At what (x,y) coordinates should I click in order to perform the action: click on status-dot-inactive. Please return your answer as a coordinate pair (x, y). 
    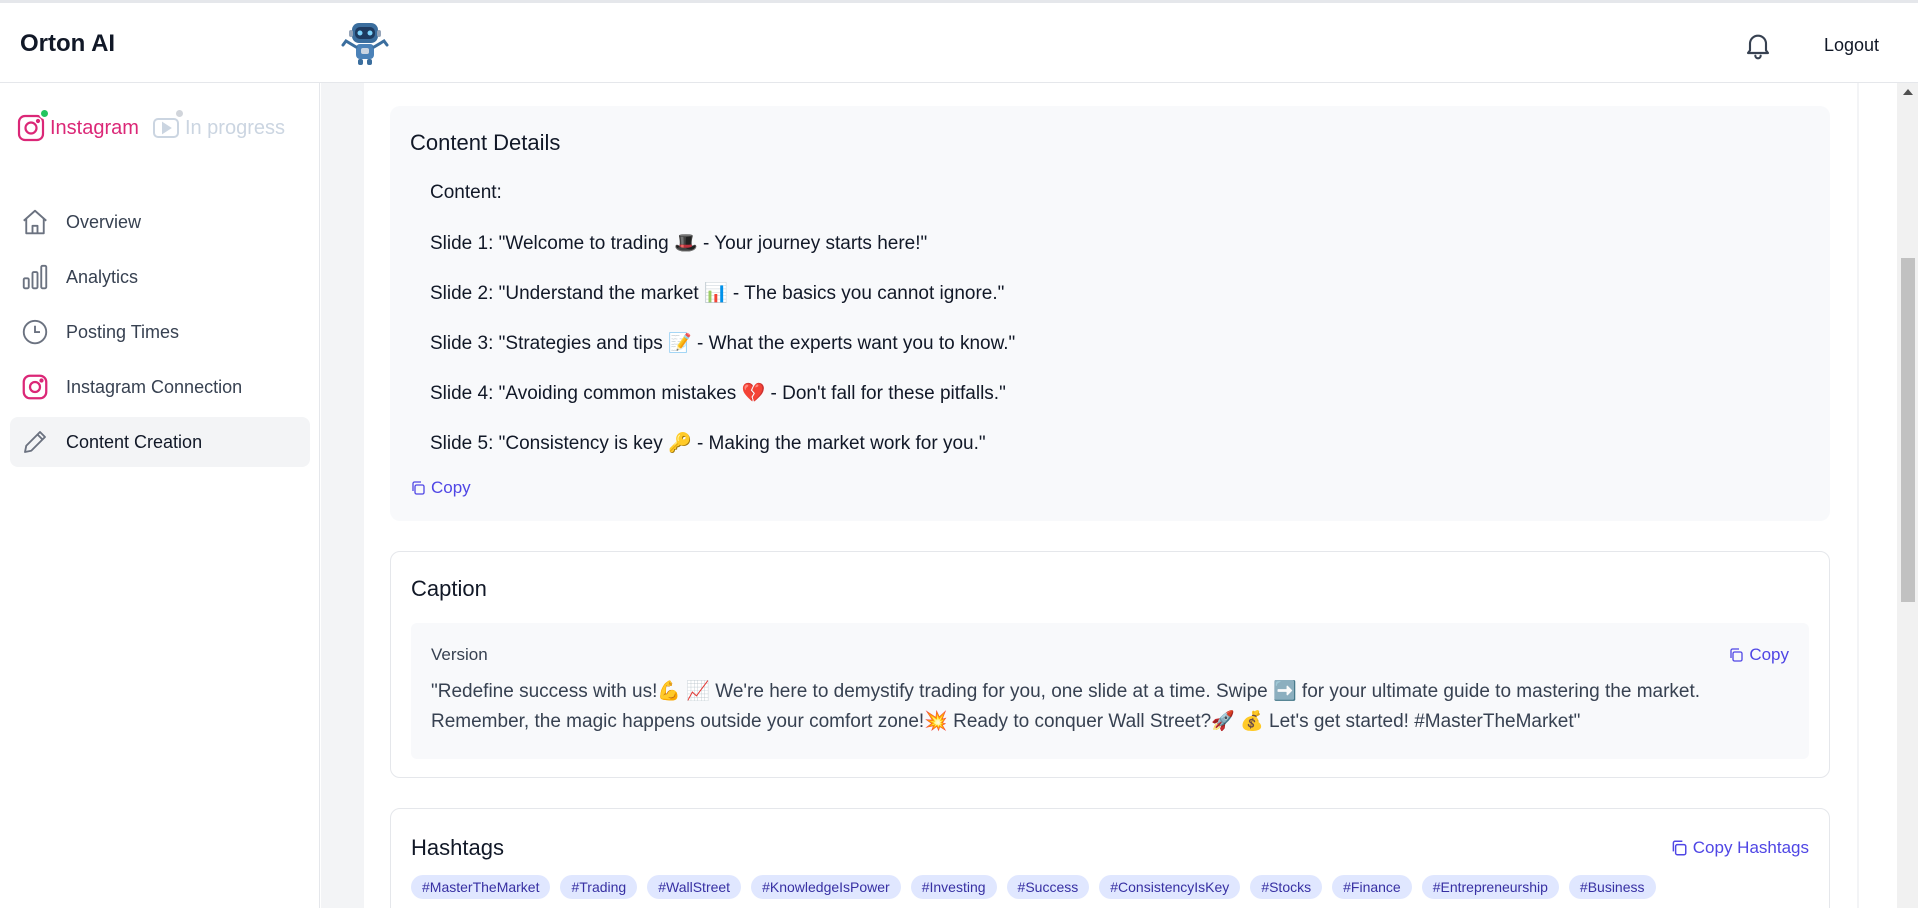
    Looking at the image, I should click on (179, 113).